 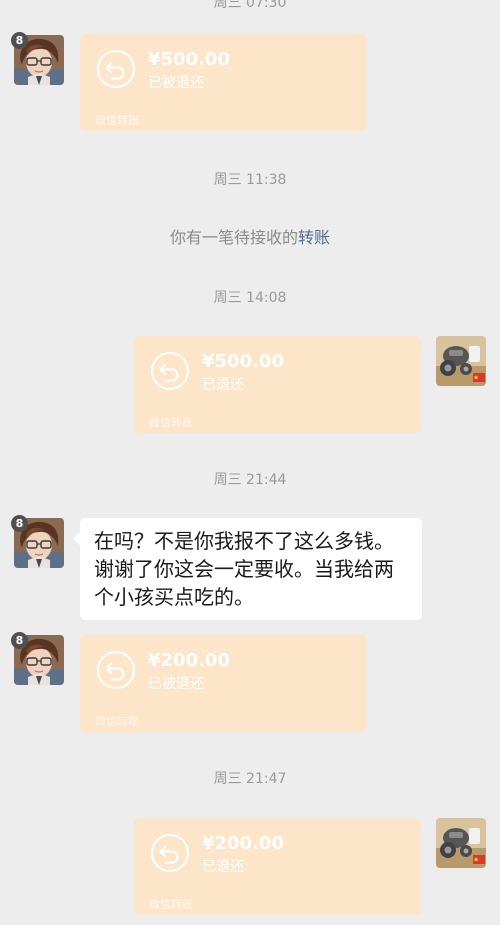 I want to click on timestamp: 周三 14:08, so click(x=250, y=298).